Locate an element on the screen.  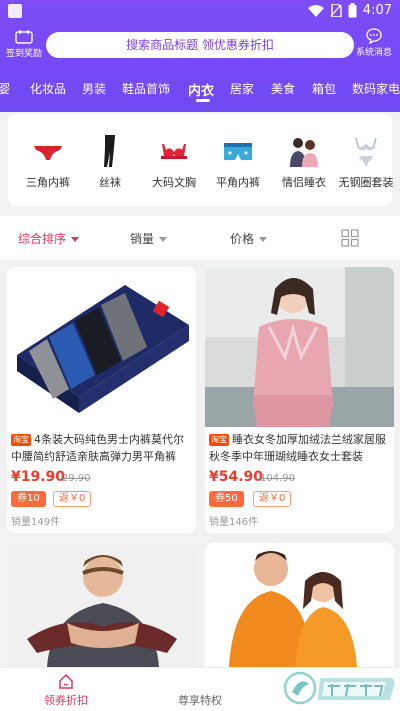
subcategory-briefs: 三角内裤 is located at coordinates (48, 160).